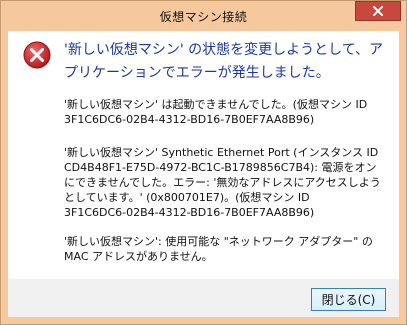 This screenshot has height=325, width=407. I want to click on close-icon, so click(378, 11).